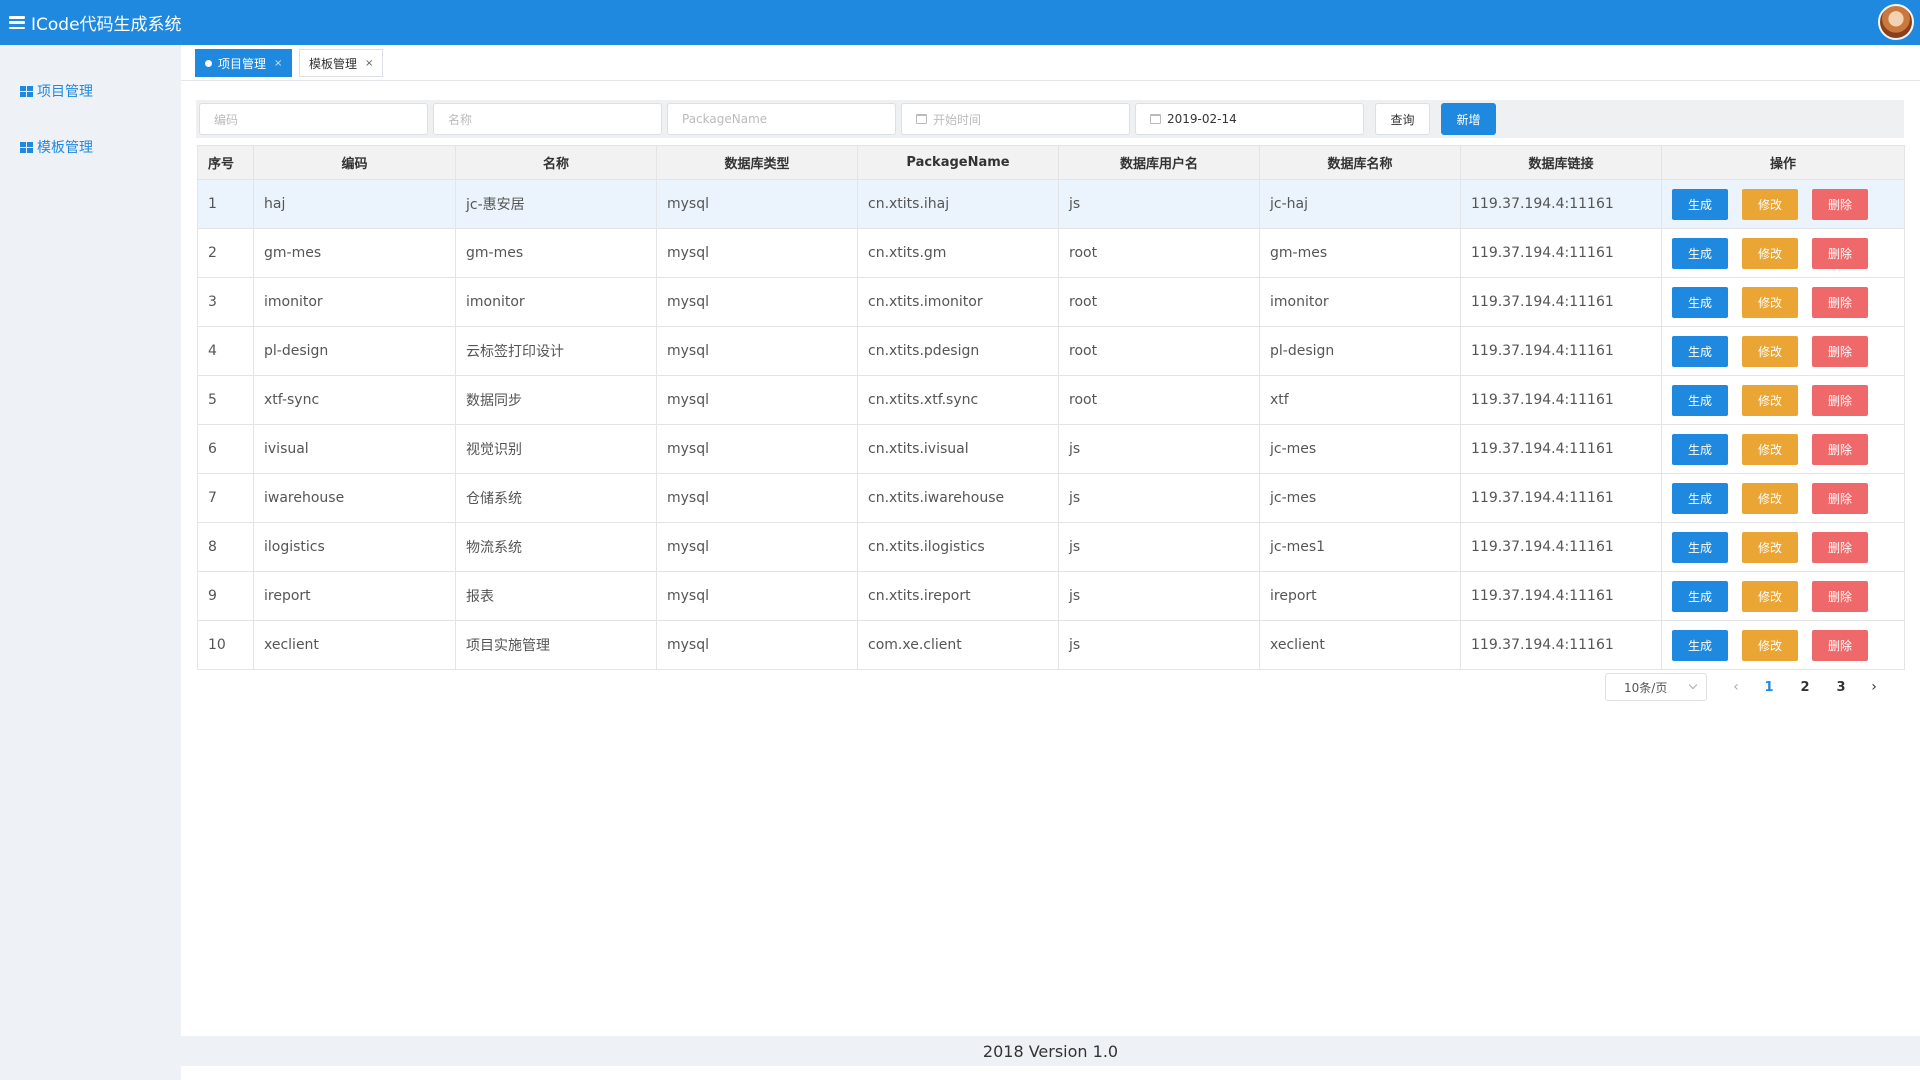  I want to click on name-cell: imonitor, so click(556, 302).